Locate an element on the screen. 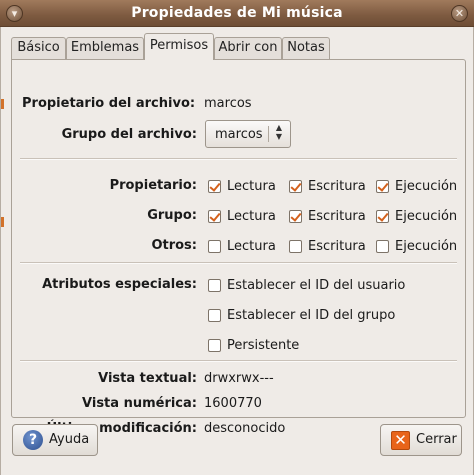  group-select: marcos ▲ ▼ is located at coordinates (248, 134).